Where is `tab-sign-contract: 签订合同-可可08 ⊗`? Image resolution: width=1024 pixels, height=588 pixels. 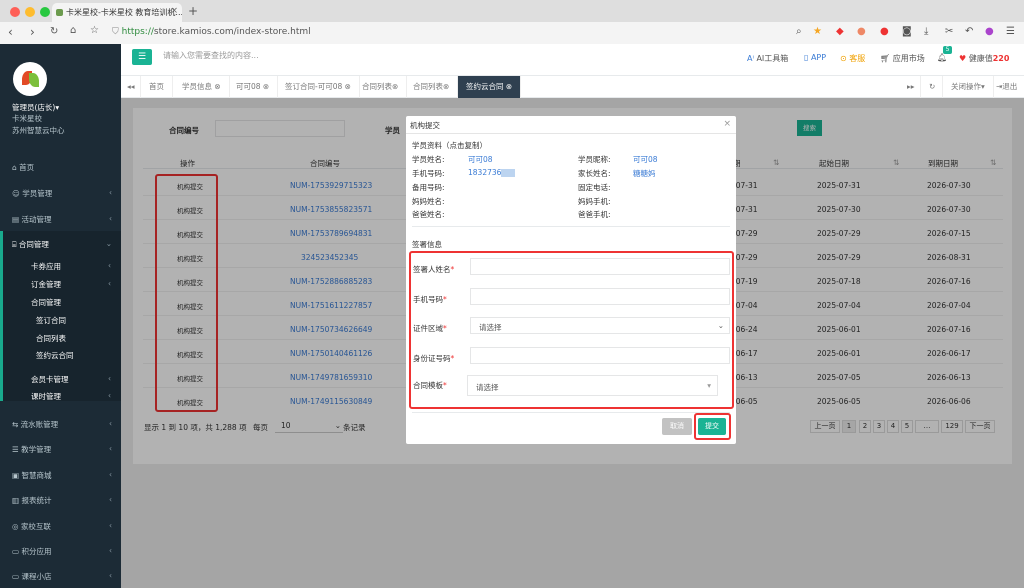
tab-sign-contract: 签订合同-可可08 ⊗ is located at coordinates (318, 87).